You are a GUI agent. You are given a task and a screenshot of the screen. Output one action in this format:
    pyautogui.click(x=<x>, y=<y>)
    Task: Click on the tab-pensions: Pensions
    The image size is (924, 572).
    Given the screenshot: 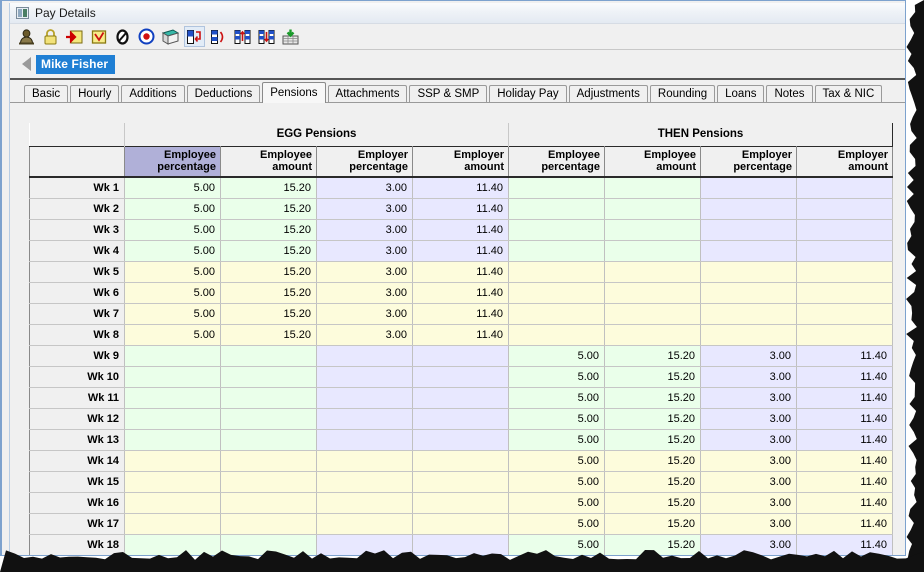 What is the action you would take?
    pyautogui.click(x=294, y=92)
    